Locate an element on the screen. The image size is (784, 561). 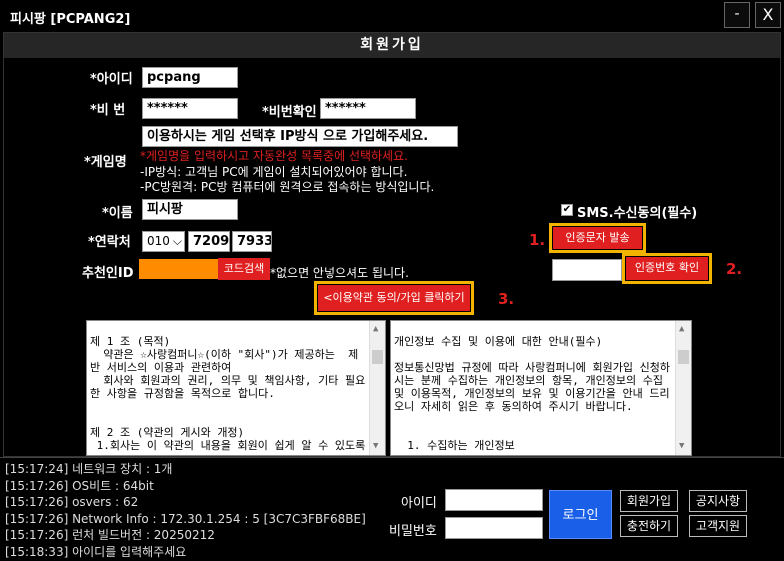
code-search-button: 코드검색 is located at coordinates (244, 269).